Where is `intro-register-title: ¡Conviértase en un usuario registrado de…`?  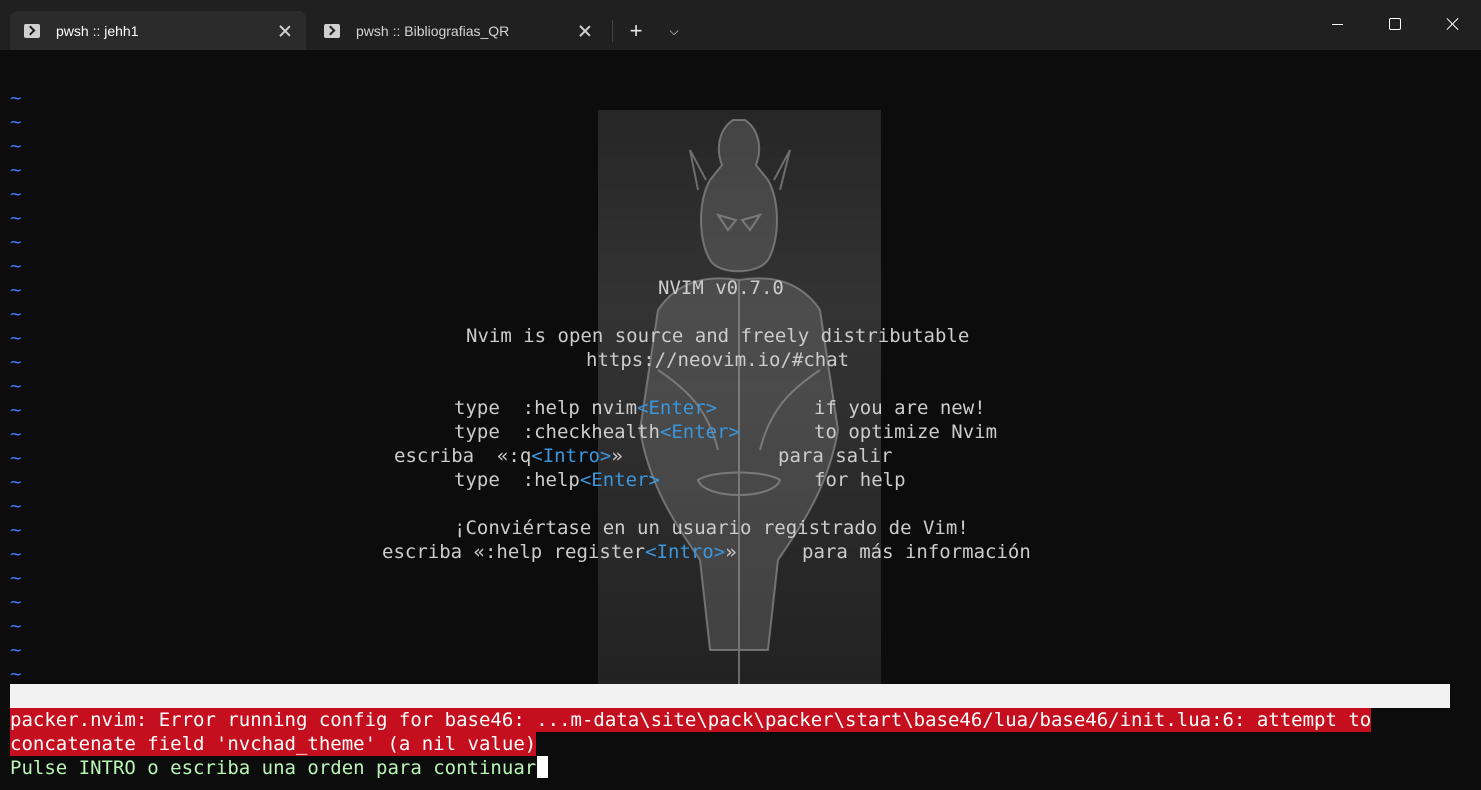 intro-register-title: ¡Conviértase en un usuario registrado de… is located at coordinates (711, 528).